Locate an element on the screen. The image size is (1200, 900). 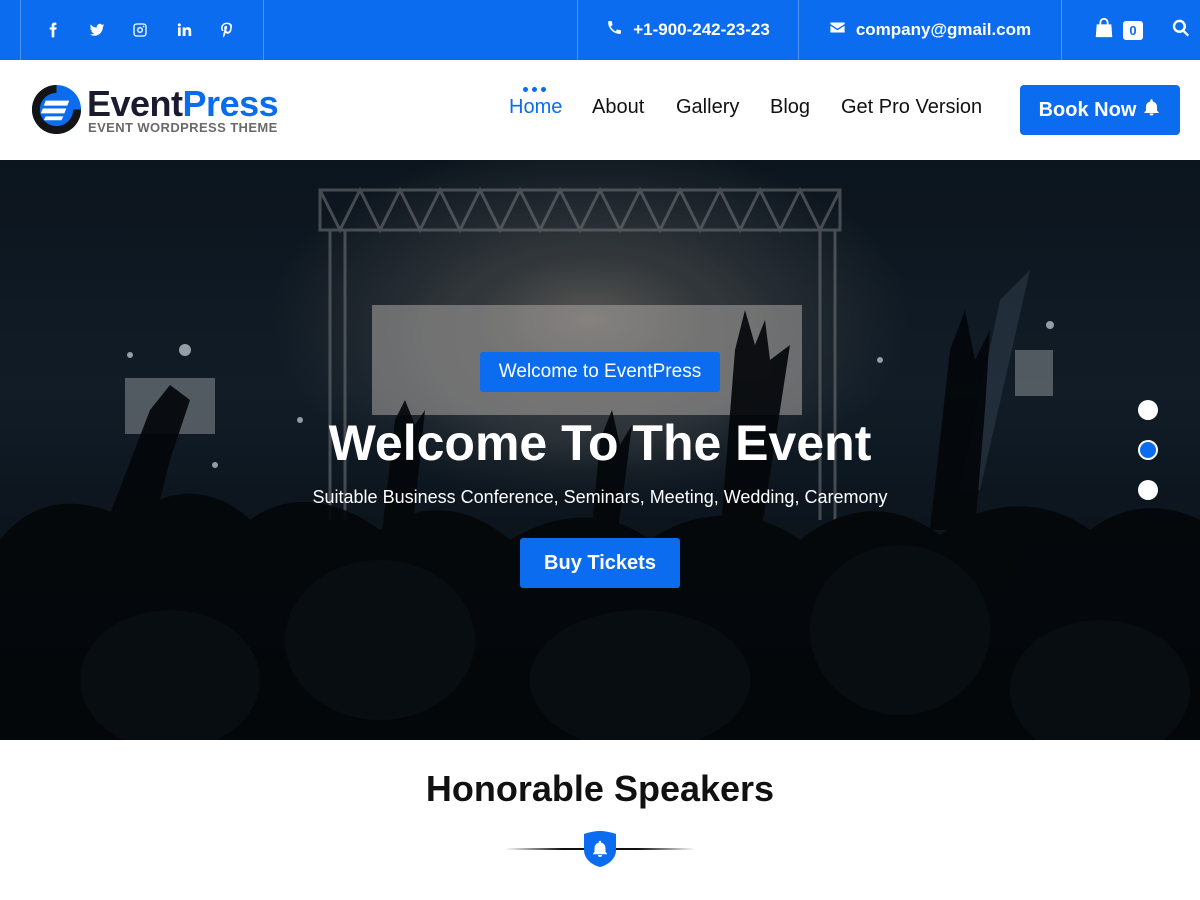
book-now-button: Book Now is located at coordinates (1100, 110).